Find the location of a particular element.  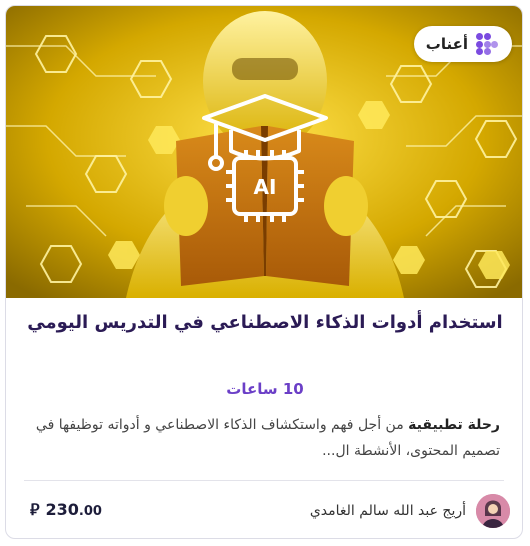

instructor-avatar is located at coordinates (493, 511).